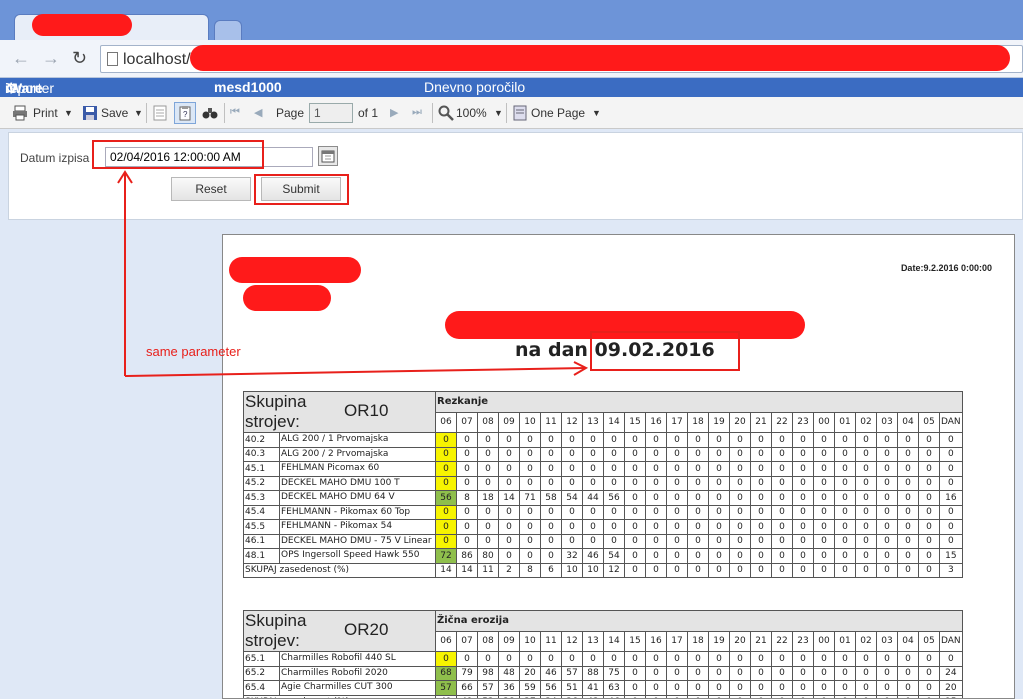  What do you see at coordinates (90, 113) in the screenshot?
I see `save-icon` at bounding box center [90, 113].